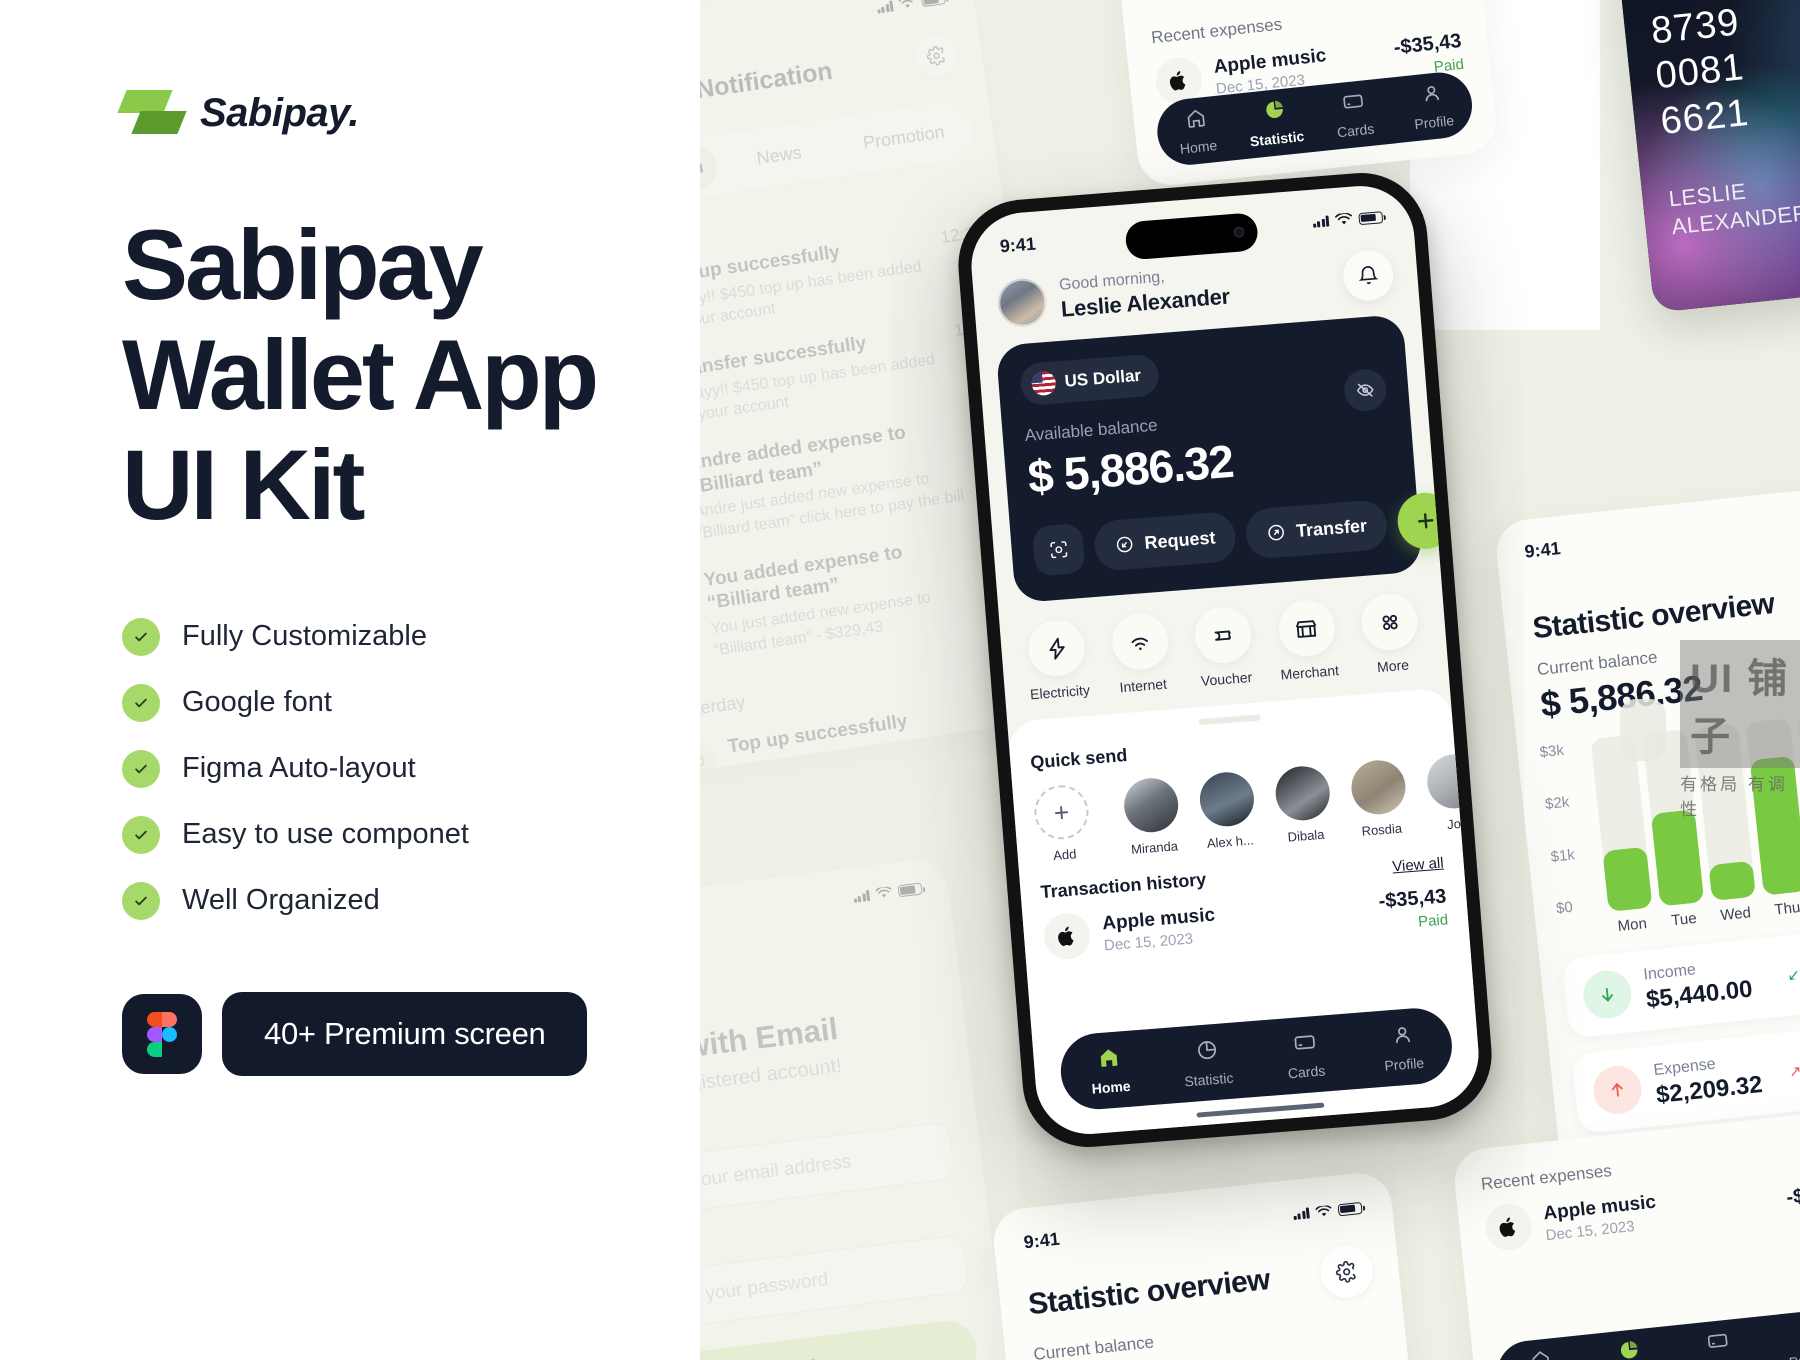 This screenshot has width=1800, height=1360. I want to click on chart-y-axis: $3k $2k $1k $0, so click(1570, 841).